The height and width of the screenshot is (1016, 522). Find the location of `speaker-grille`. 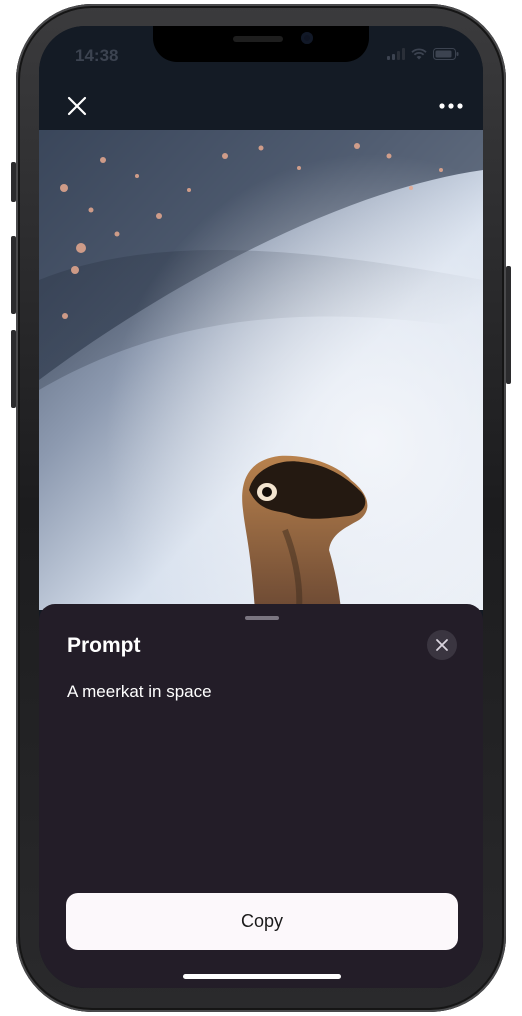

speaker-grille is located at coordinates (258, 39).